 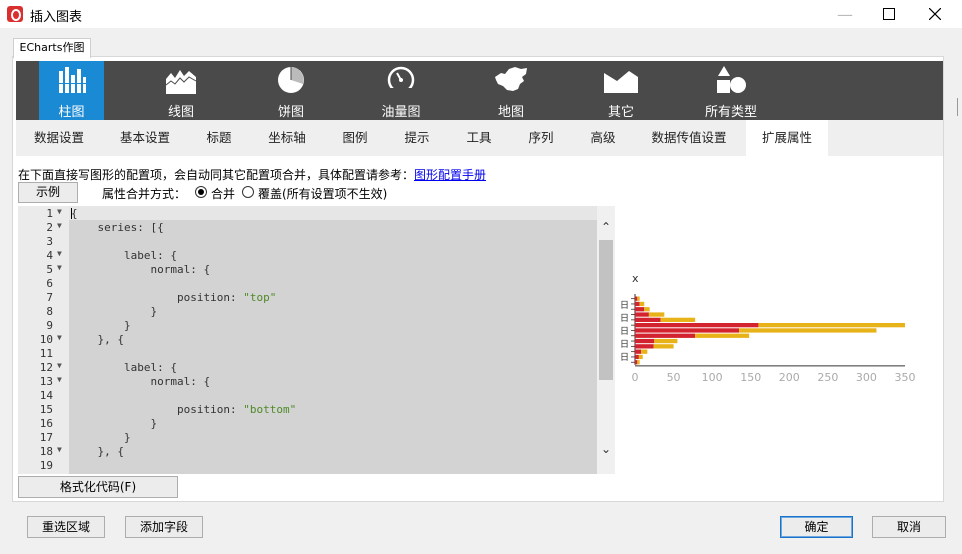 I want to click on ok-button: 确定, so click(x=816, y=527).